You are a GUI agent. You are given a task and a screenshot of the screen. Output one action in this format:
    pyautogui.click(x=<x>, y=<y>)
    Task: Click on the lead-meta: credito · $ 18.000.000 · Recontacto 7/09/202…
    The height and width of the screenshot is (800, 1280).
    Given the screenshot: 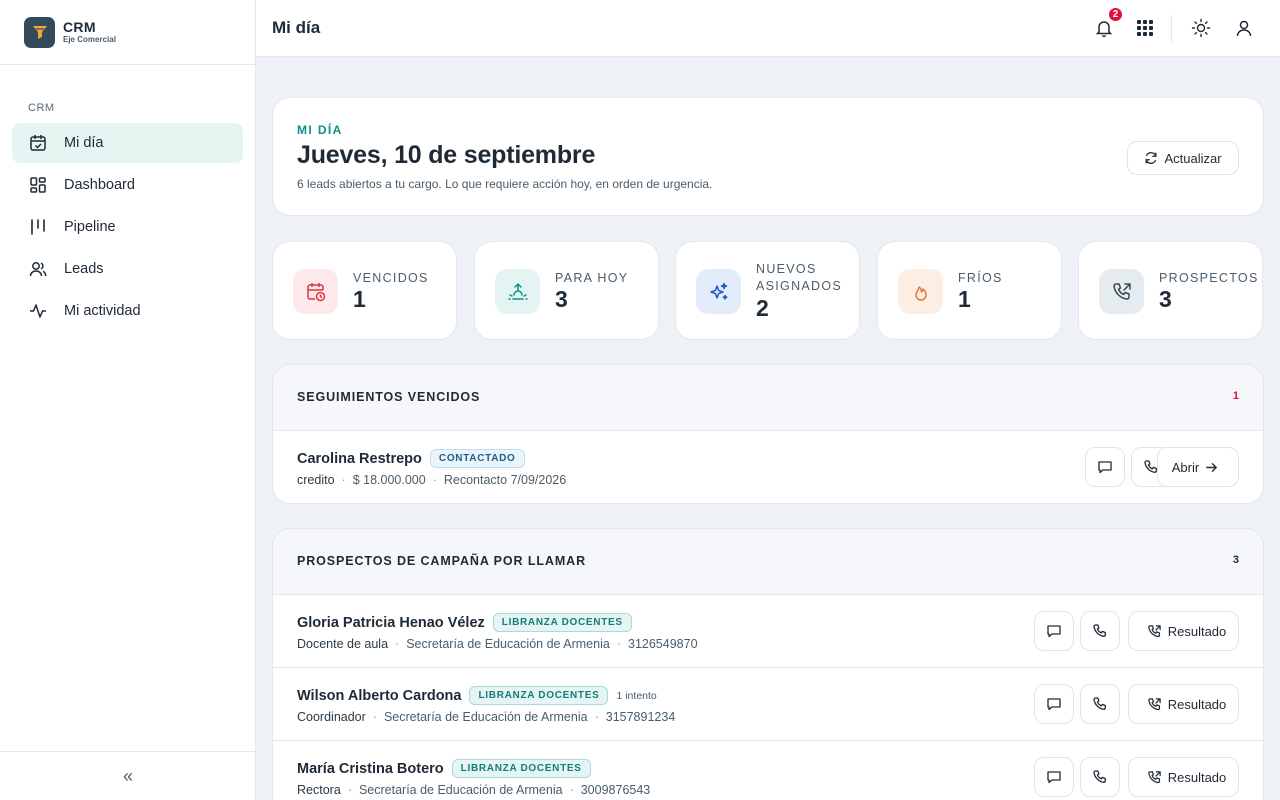 What is the action you would take?
    pyautogui.click(x=432, y=480)
    